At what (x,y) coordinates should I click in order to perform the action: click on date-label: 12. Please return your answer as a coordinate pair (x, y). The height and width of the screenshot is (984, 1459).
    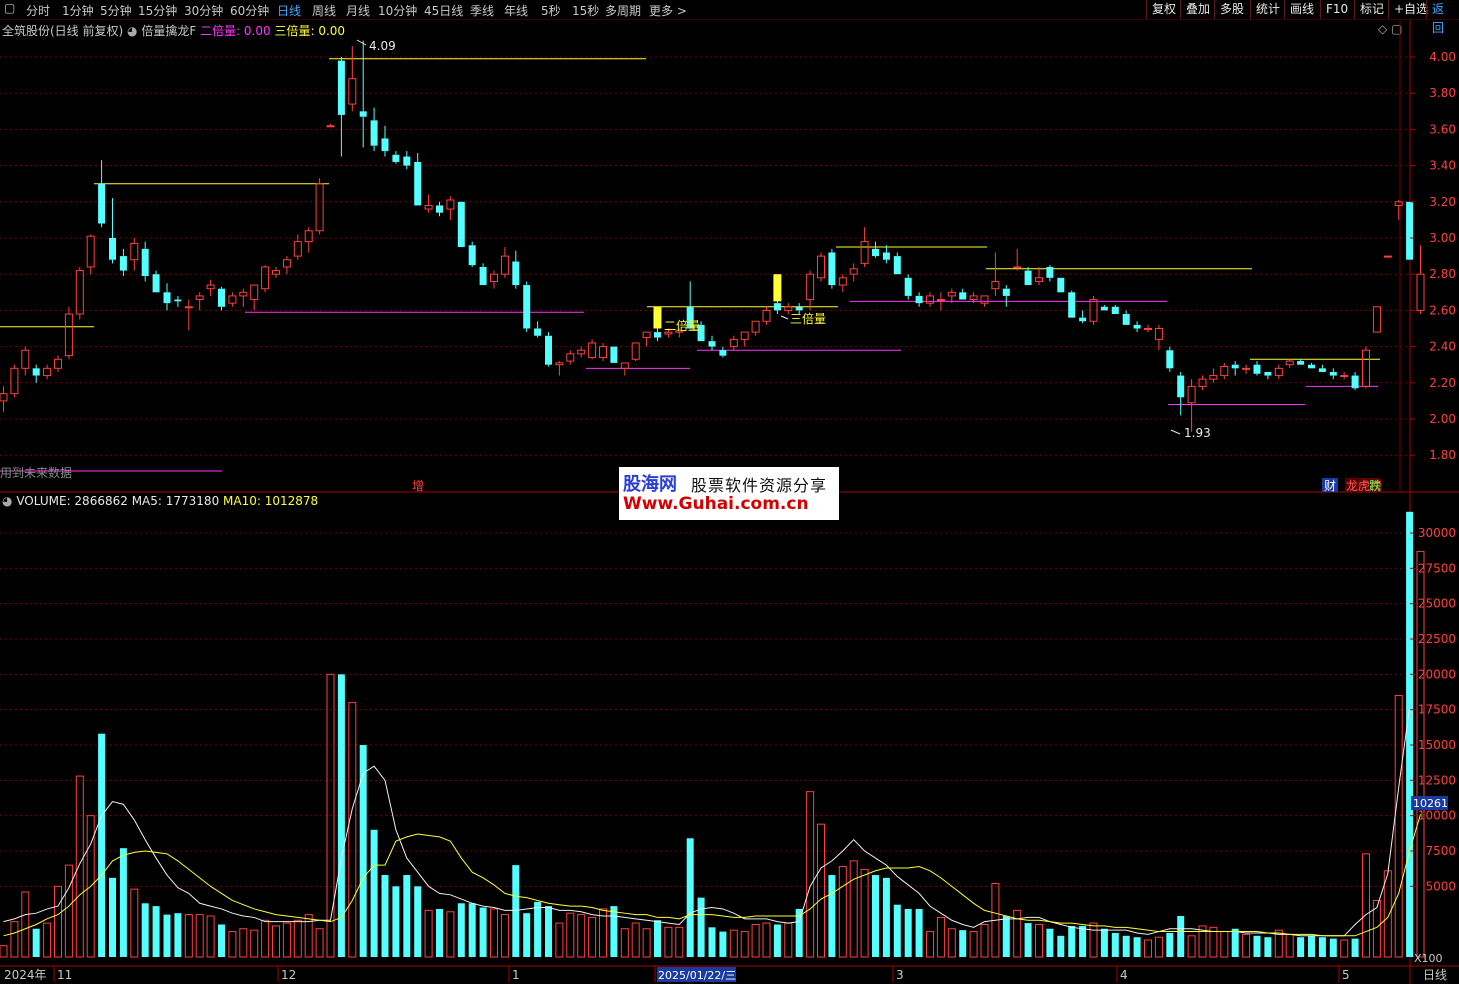
    Looking at the image, I should click on (288, 975).